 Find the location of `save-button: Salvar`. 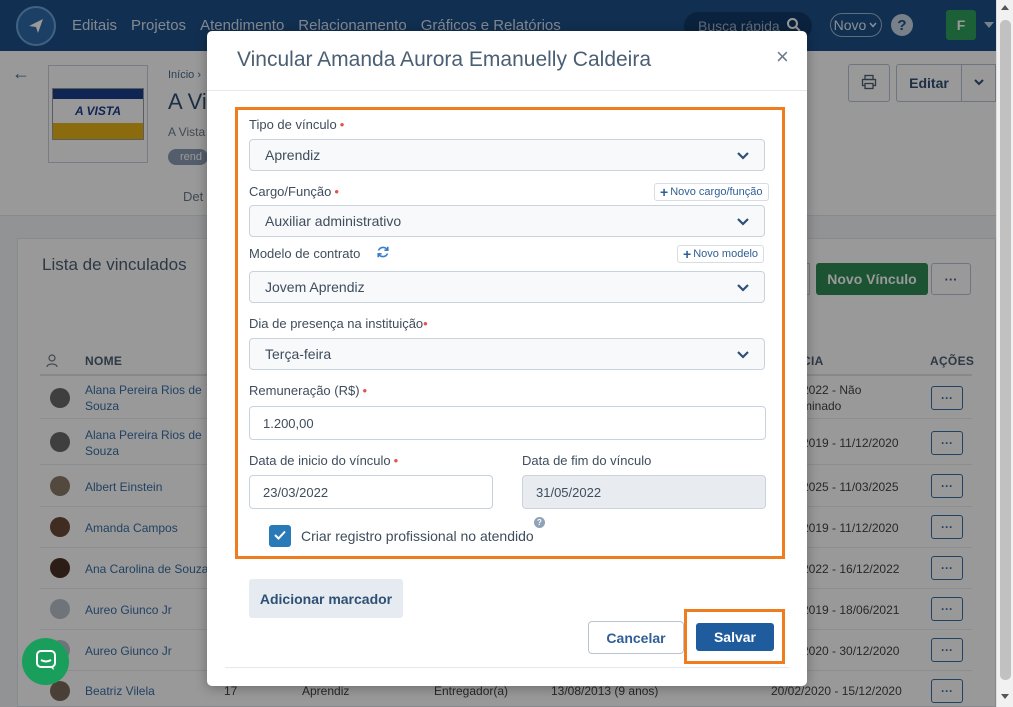

save-button: Salvar is located at coordinates (735, 637).